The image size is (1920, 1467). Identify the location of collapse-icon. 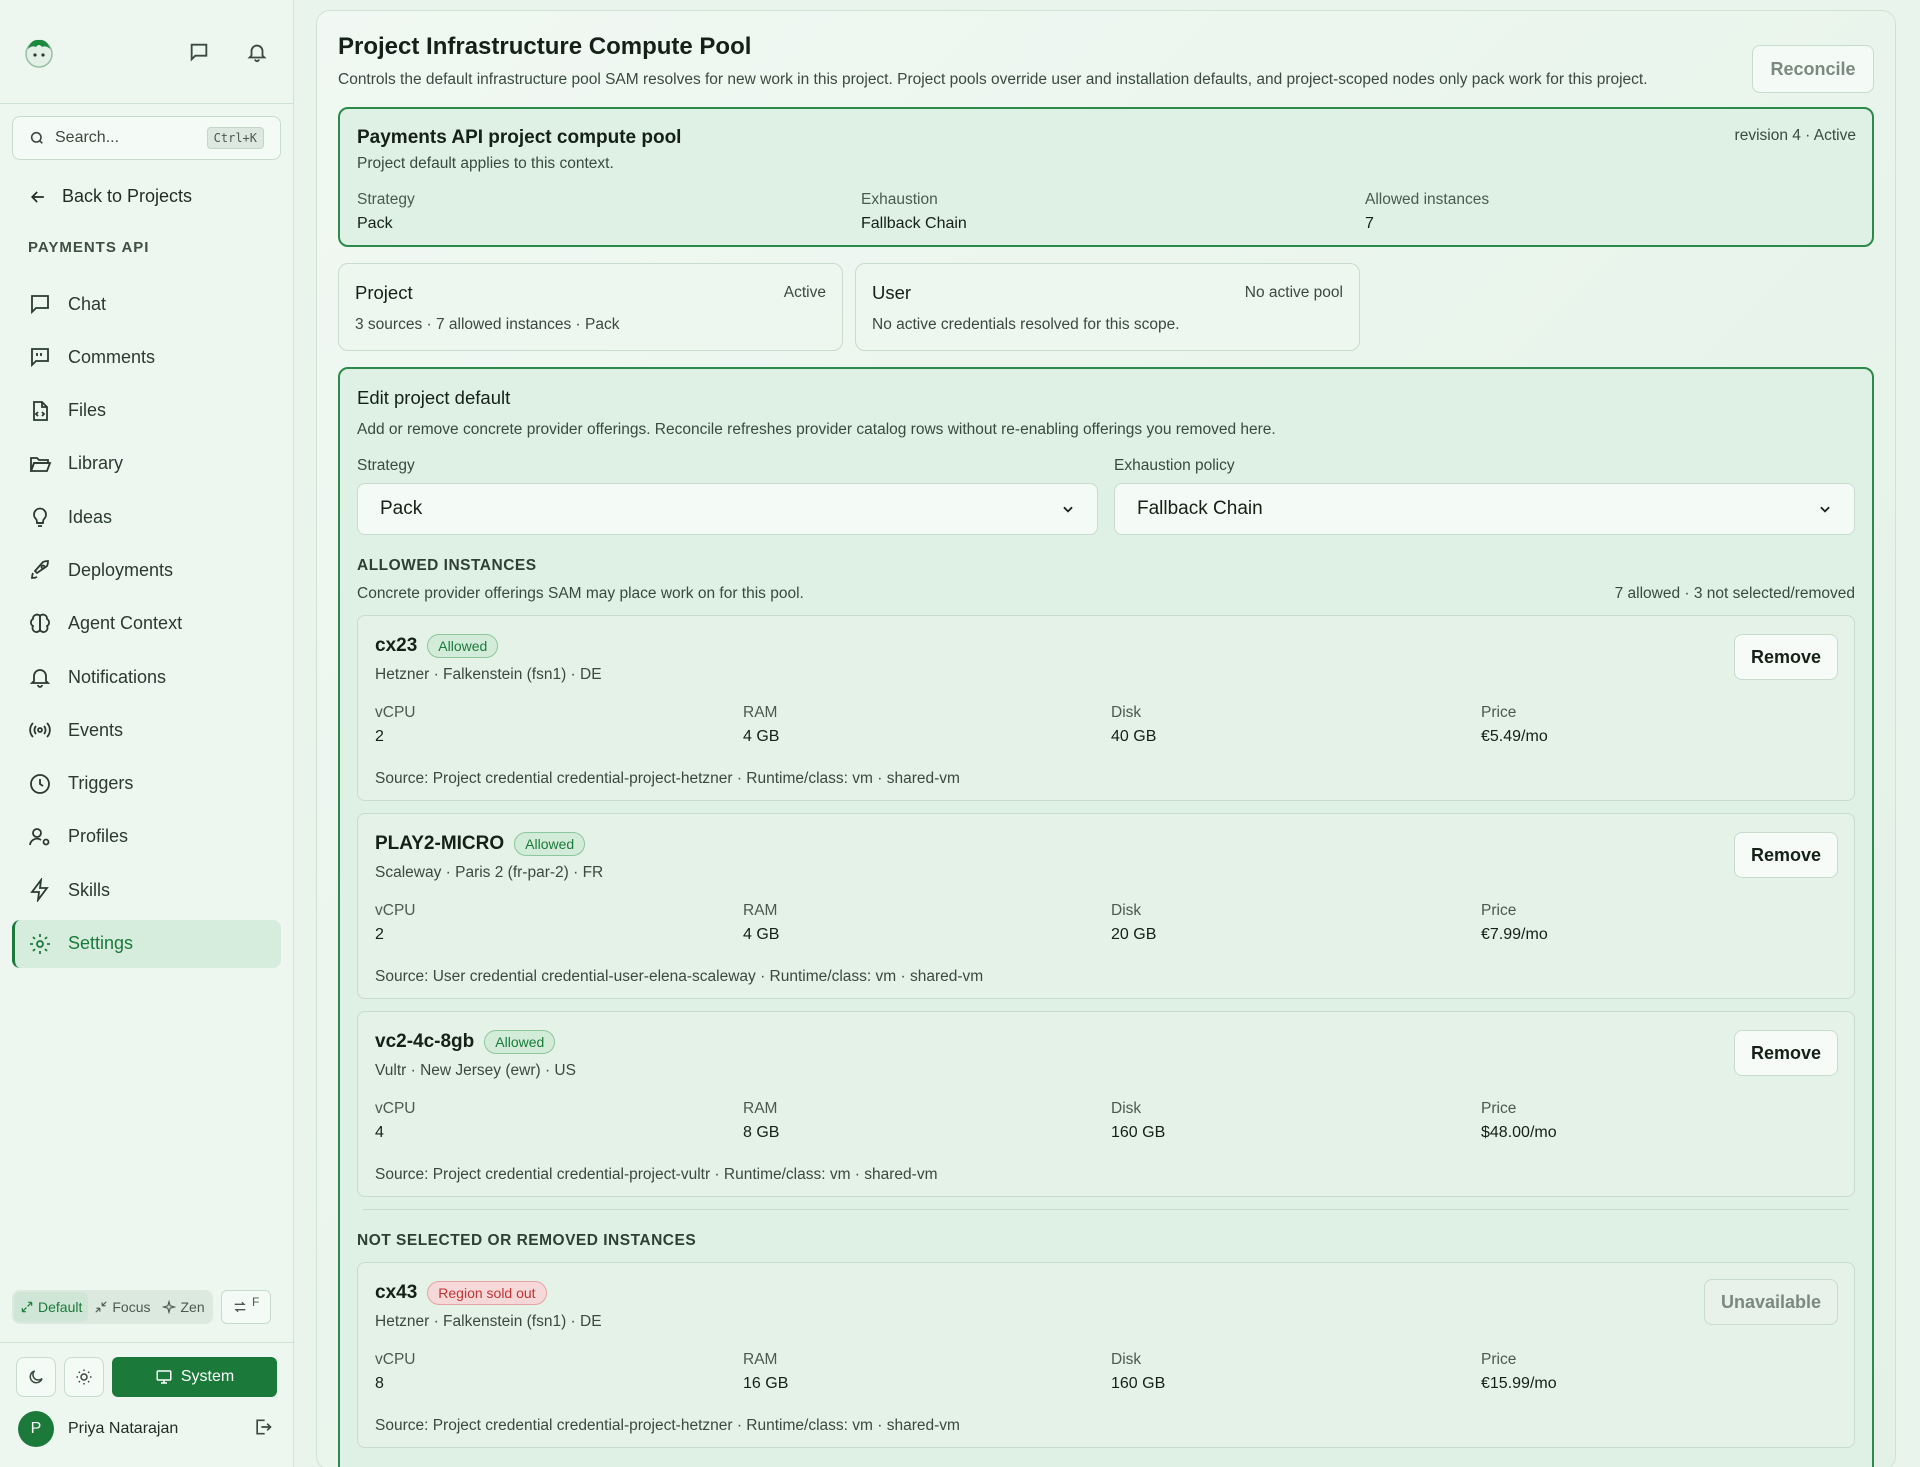
(101, 1307).